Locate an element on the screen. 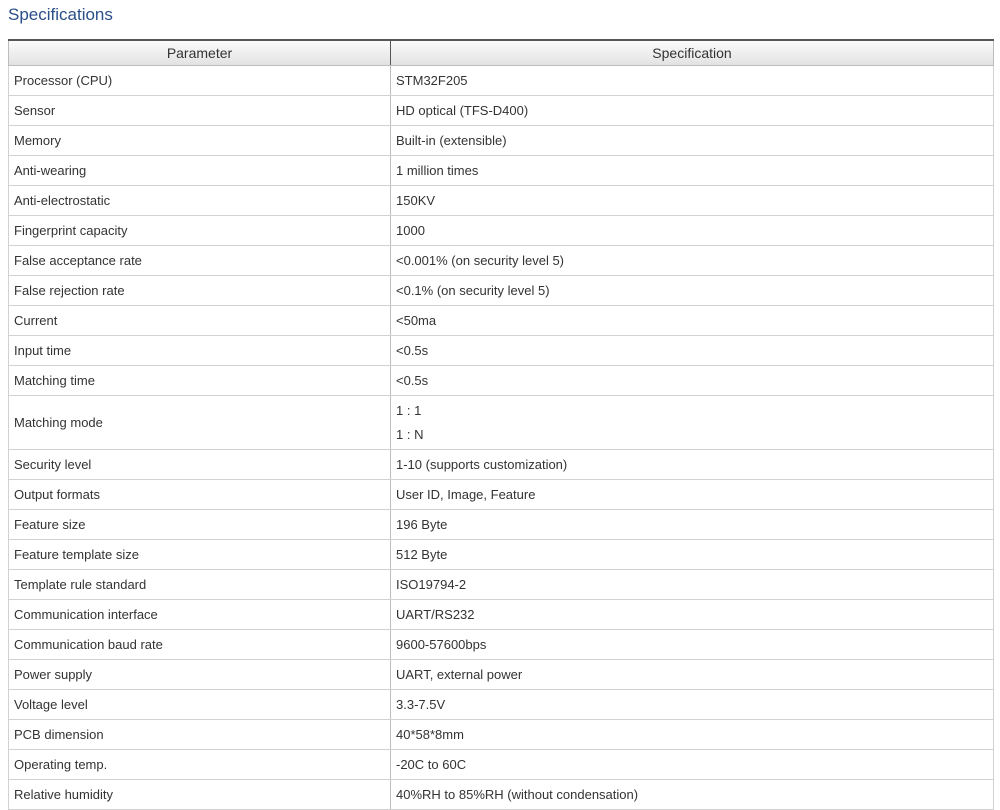 This screenshot has height=810, width=1000. parameter-cell: Communication interface is located at coordinates (199, 614).